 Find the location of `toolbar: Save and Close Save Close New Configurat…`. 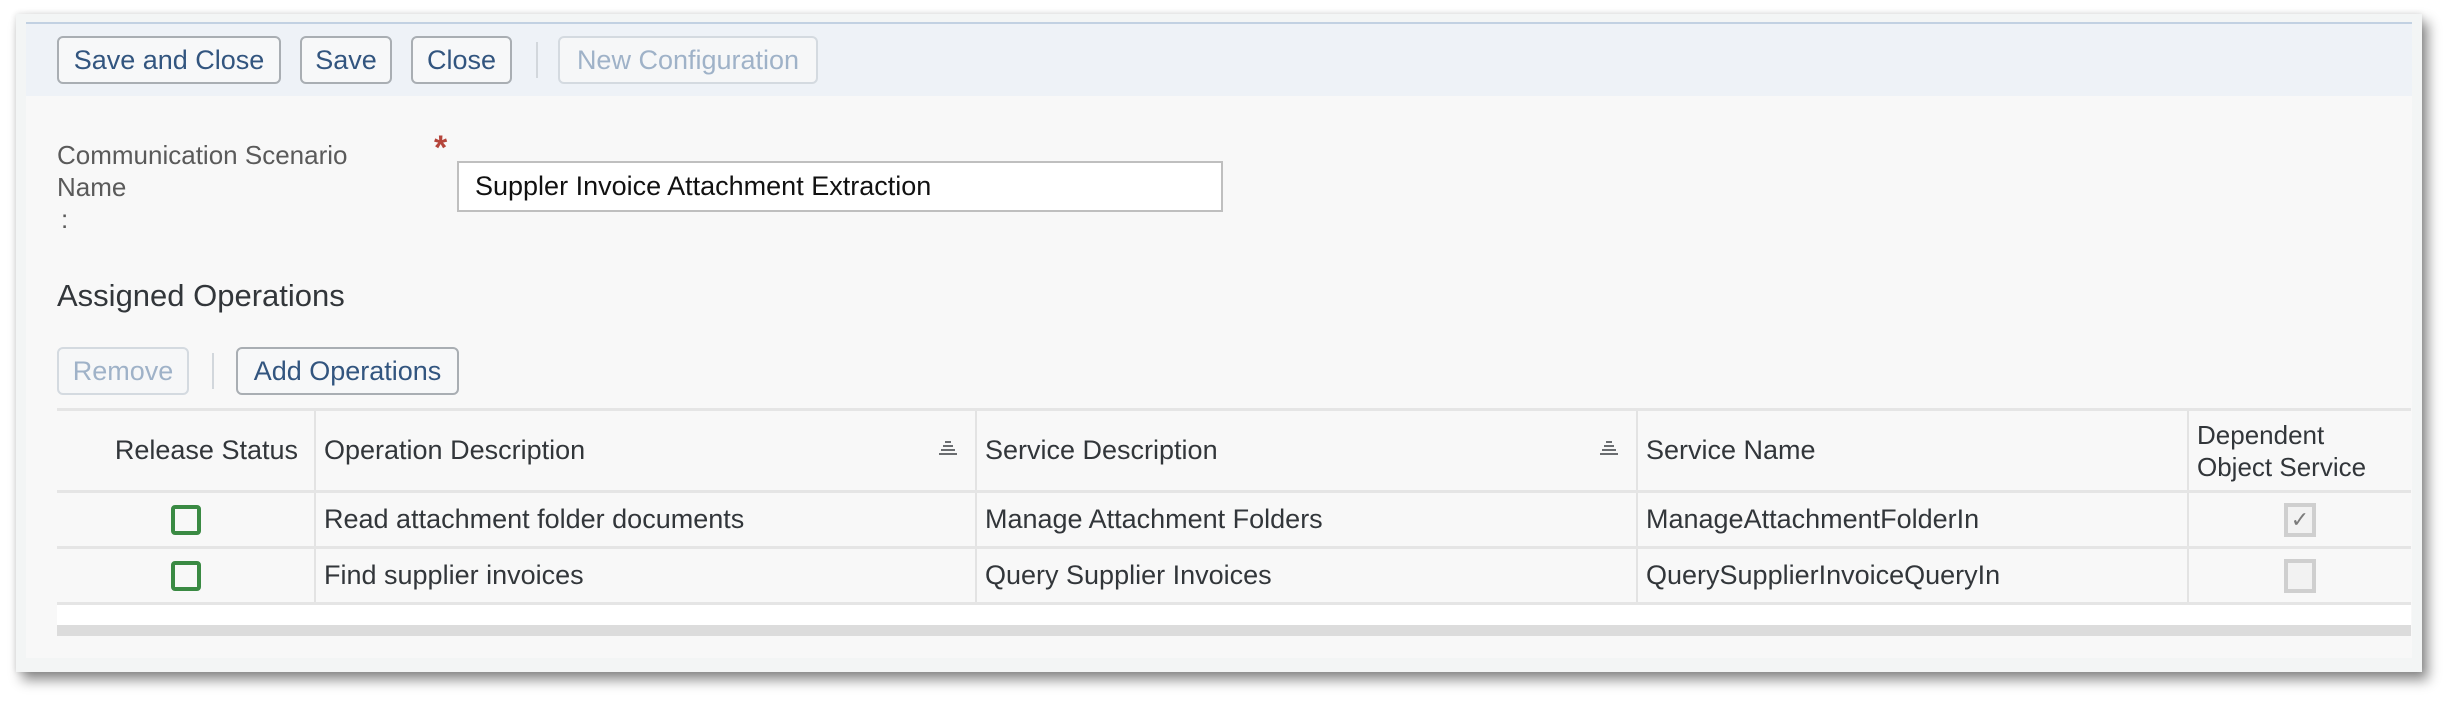

toolbar: Save and Close Save Close New Configurat… is located at coordinates (1219, 59).